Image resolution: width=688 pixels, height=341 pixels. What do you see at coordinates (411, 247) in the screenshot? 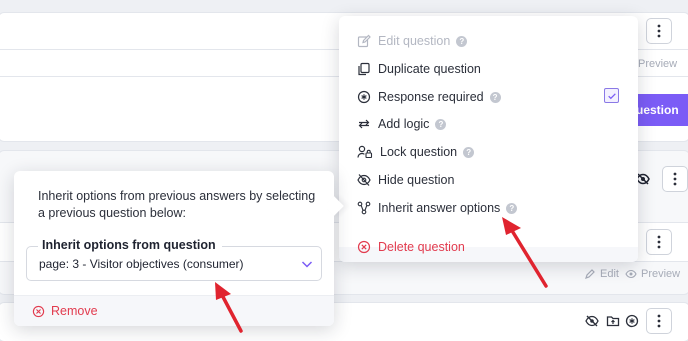
I see `menu-item-delete-question: Delete question` at bounding box center [411, 247].